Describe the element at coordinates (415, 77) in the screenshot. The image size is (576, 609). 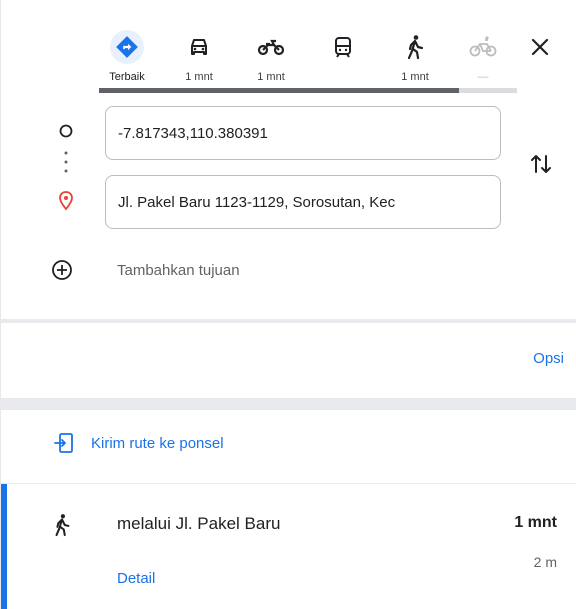
I see `mode-walk-label: 1 mnt` at that location.